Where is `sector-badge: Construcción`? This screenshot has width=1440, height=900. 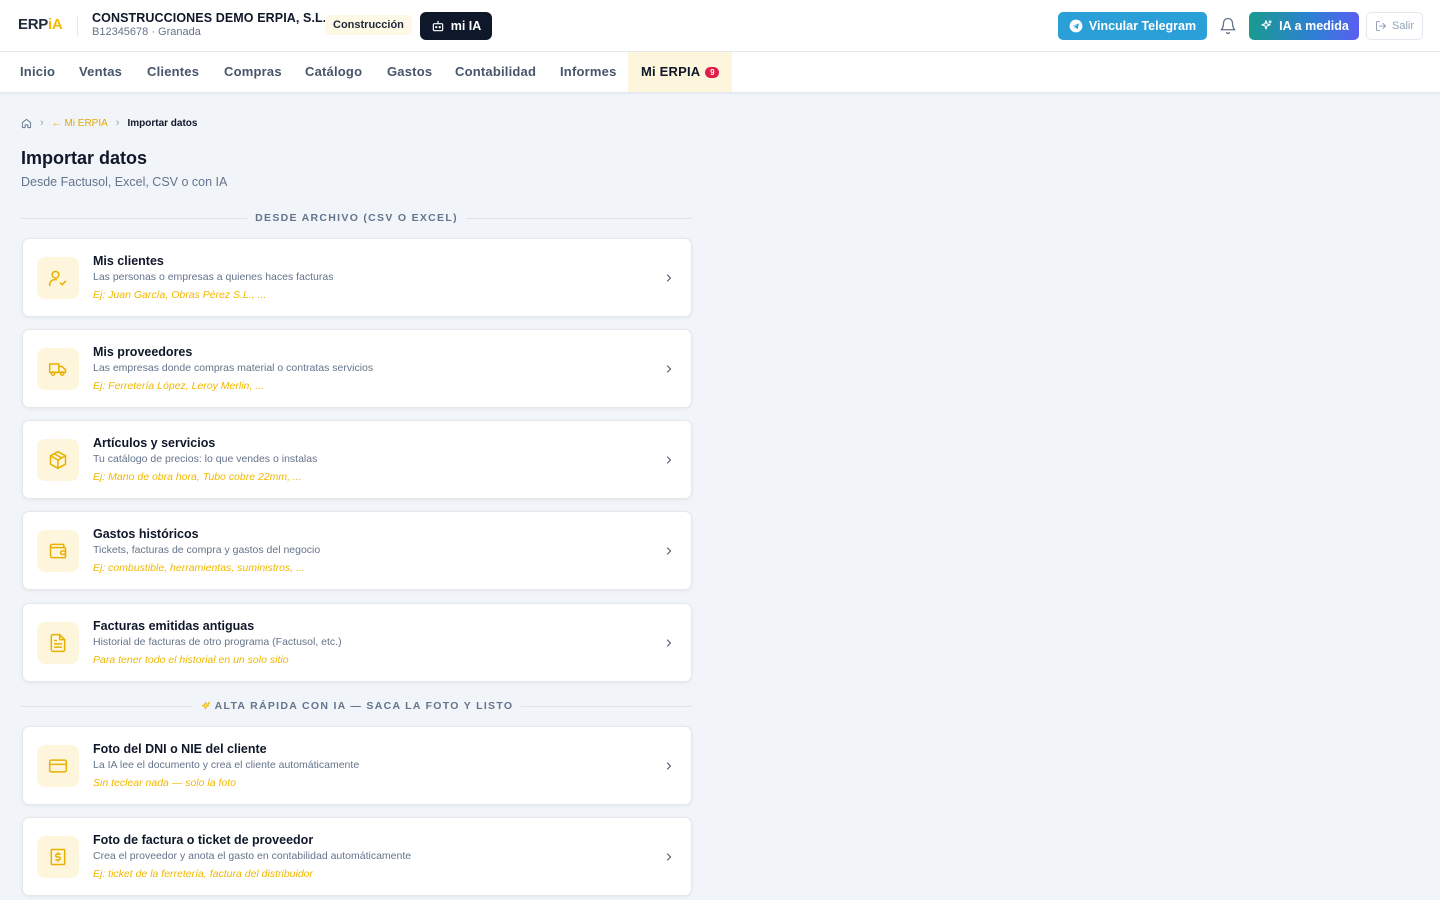 sector-badge: Construcción is located at coordinates (368, 25).